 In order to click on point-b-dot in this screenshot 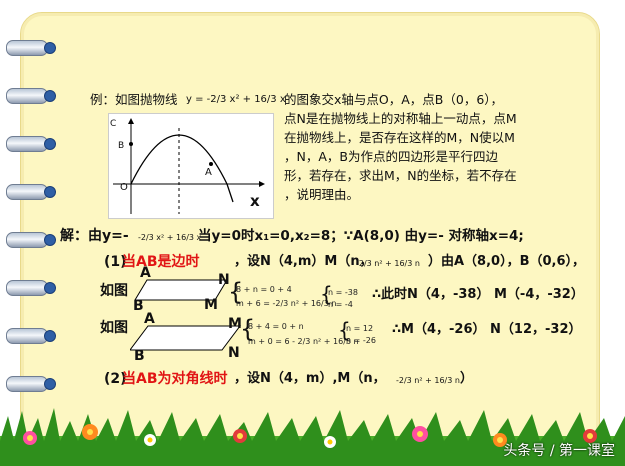, I will do `click(131, 144)`.